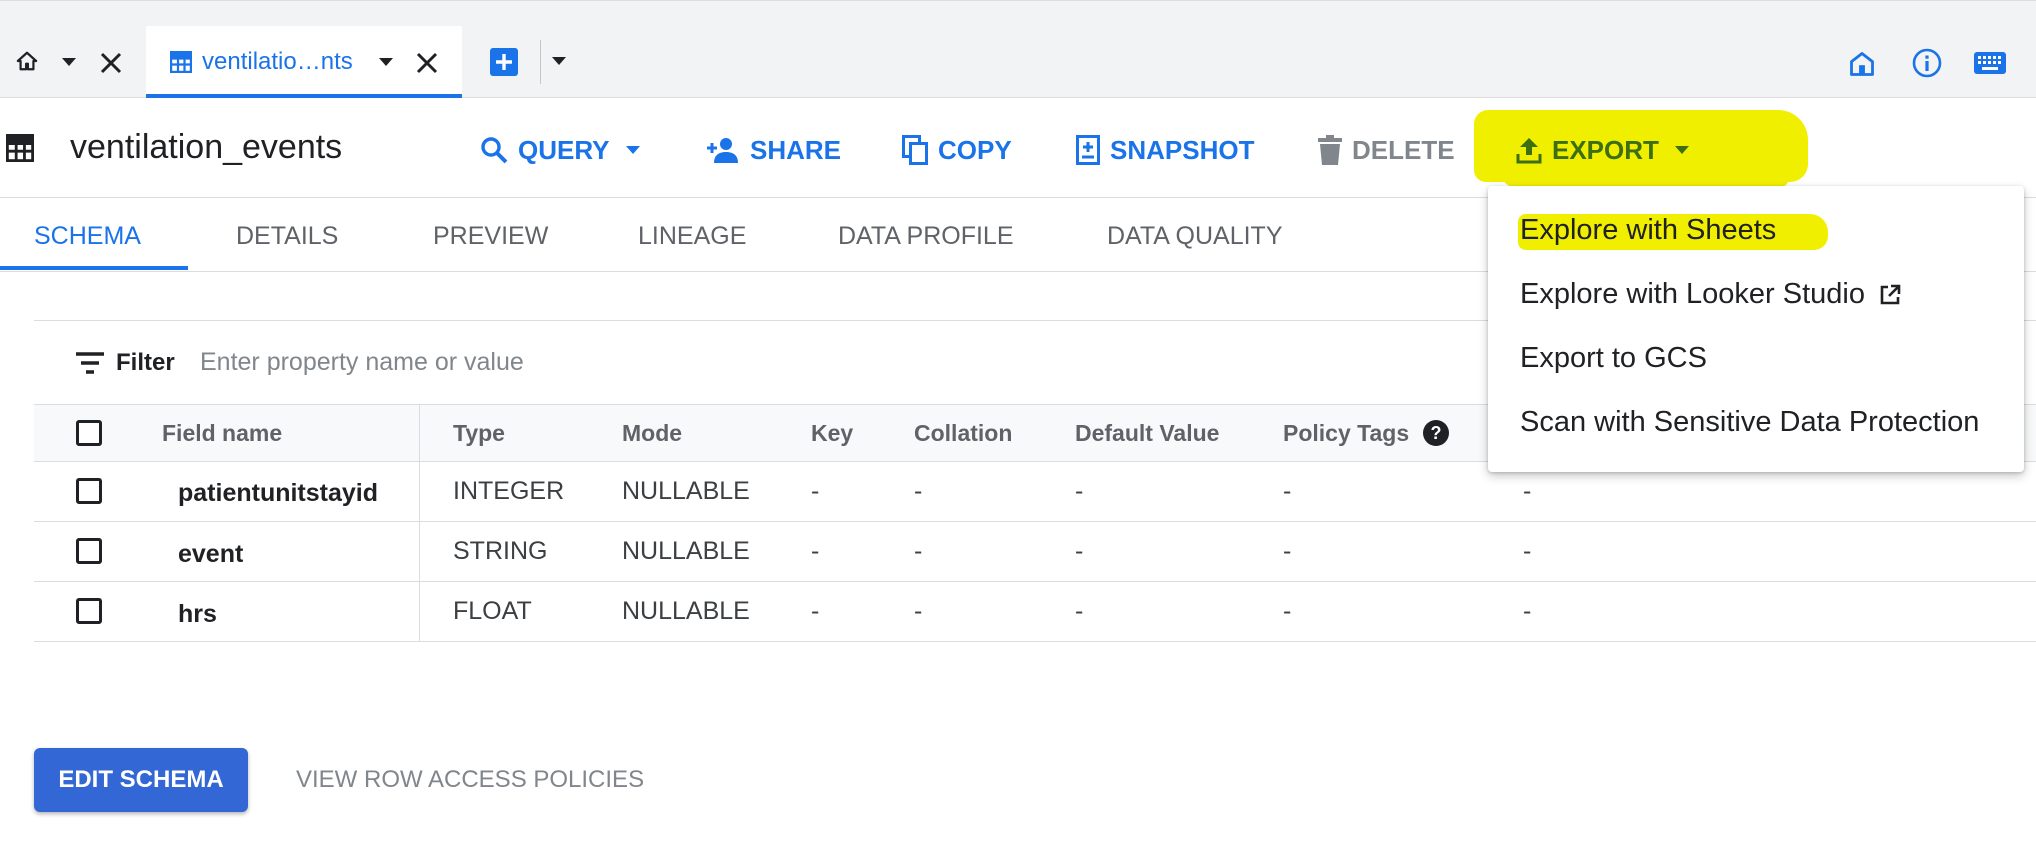 Image resolution: width=2036 pixels, height=846 pixels. Describe the element at coordinates (564, 149) in the screenshot. I see `query-label: QUERY` at that location.